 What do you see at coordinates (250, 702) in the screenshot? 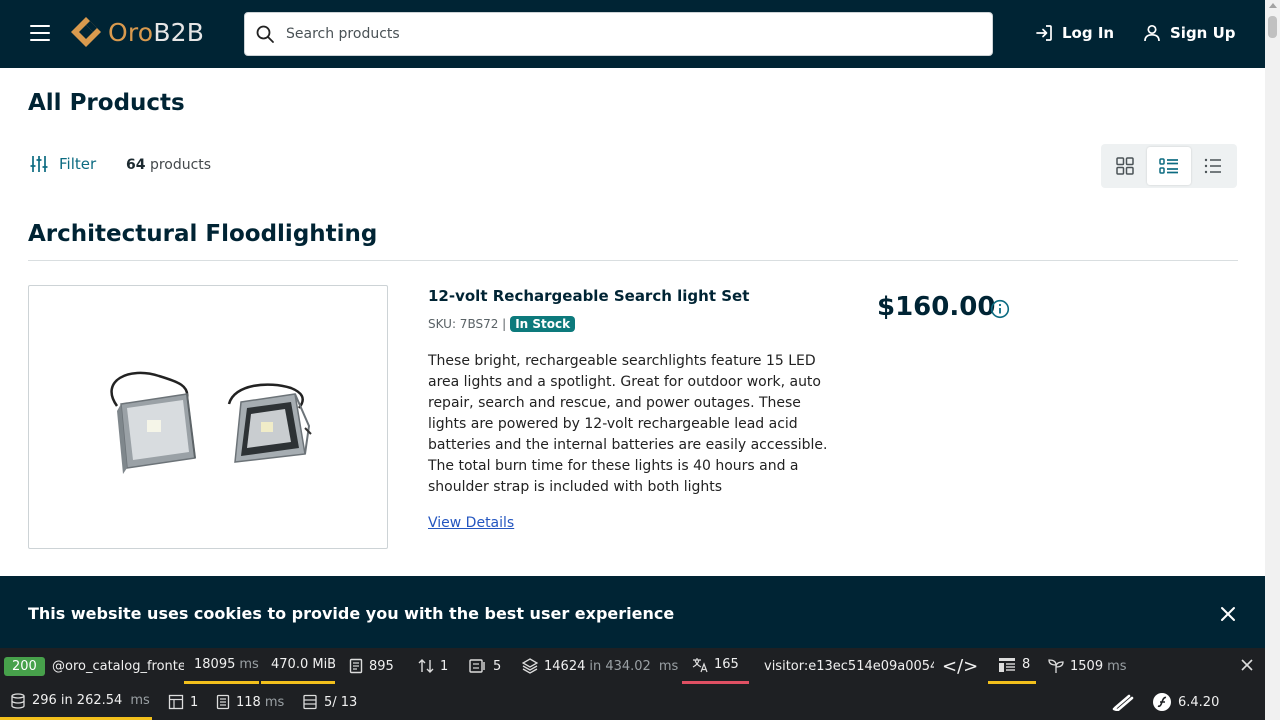
I see `validator-time: 118 ms` at bounding box center [250, 702].